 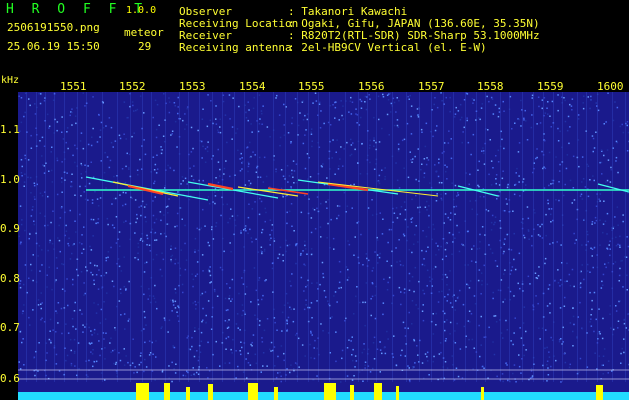 What do you see at coordinates (10, 228) in the screenshot?
I see `y-tick-label: 0.9` at bounding box center [10, 228].